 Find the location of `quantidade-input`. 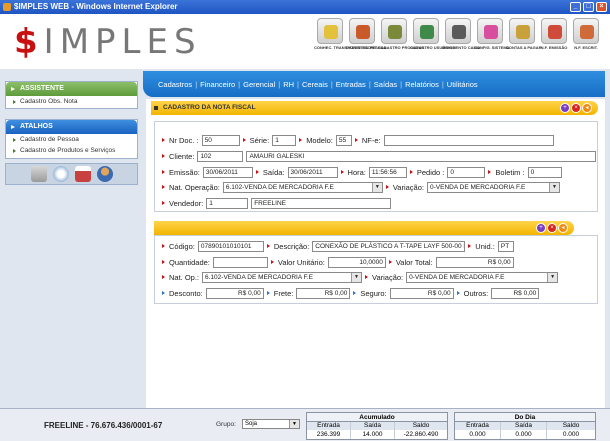

quantidade-input is located at coordinates (240, 262).